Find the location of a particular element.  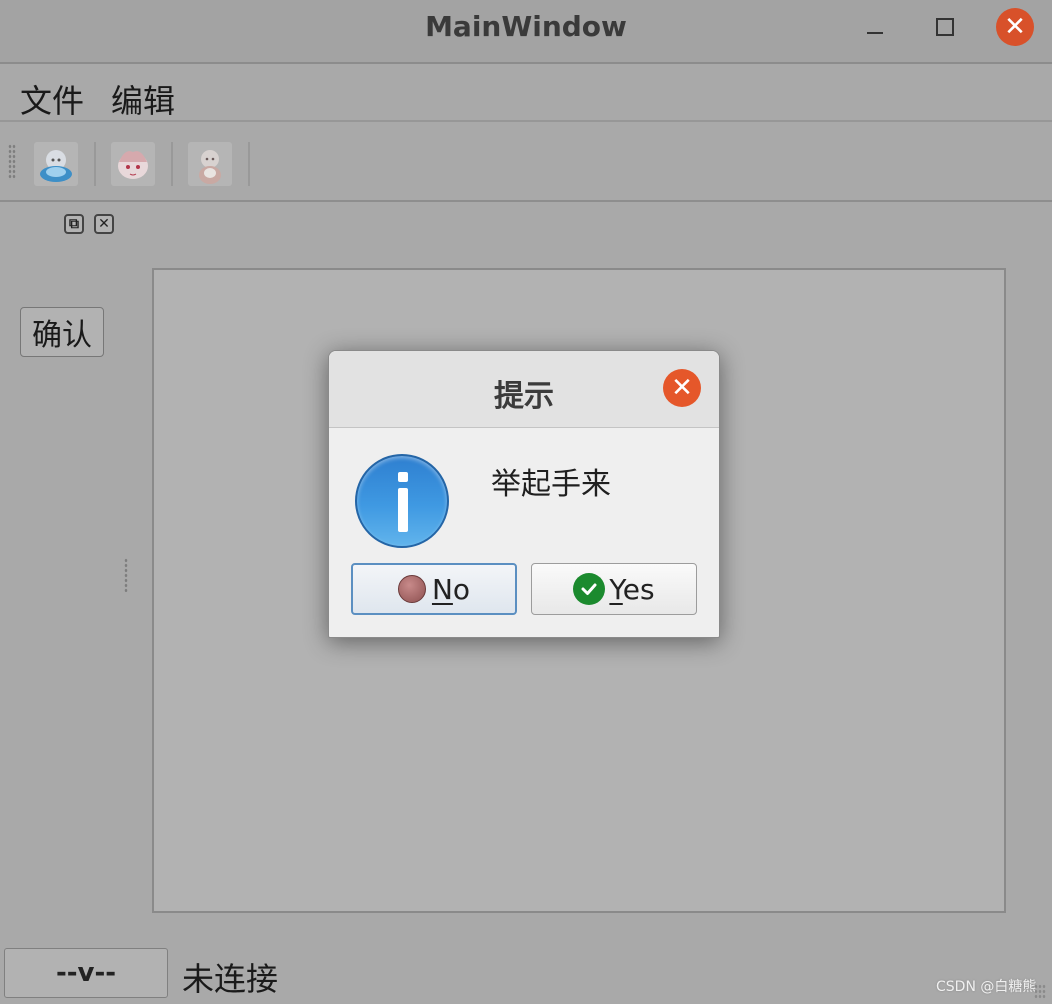

information-icon is located at coordinates (402, 501).